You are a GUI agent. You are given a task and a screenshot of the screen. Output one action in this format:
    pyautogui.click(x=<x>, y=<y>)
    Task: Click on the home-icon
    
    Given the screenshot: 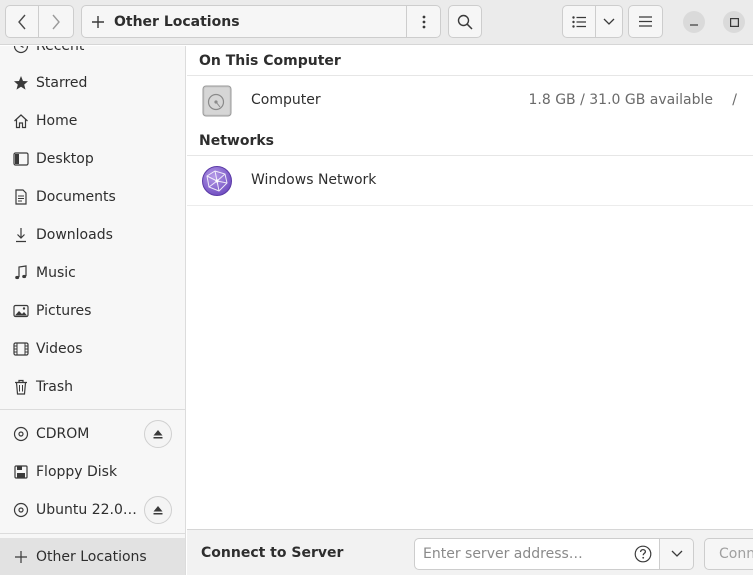 What is the action you would take?
    pyautogui.click(x=21, y=121)
    